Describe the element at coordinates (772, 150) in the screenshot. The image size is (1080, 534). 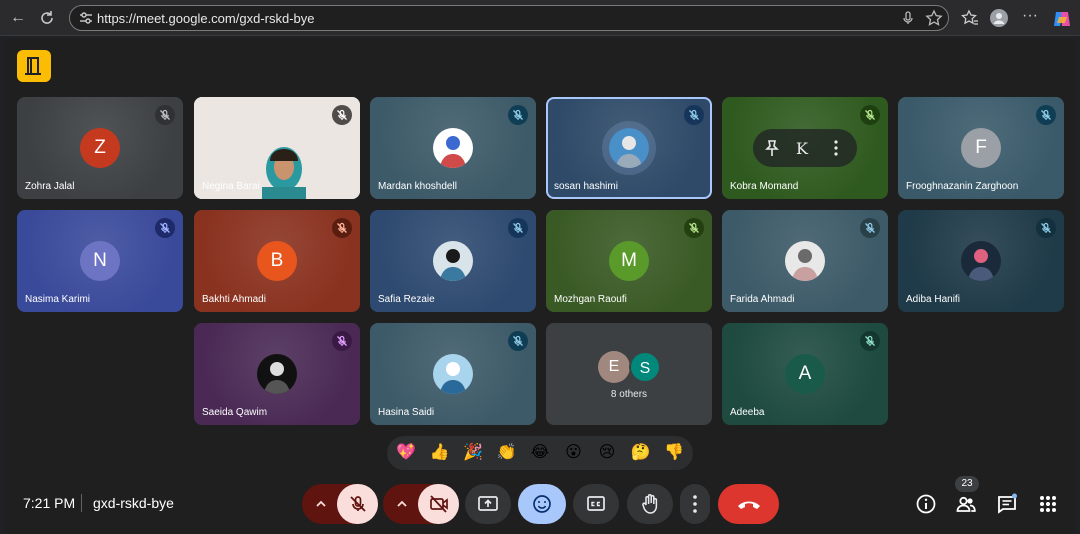
I see `pin-icon` at that location.